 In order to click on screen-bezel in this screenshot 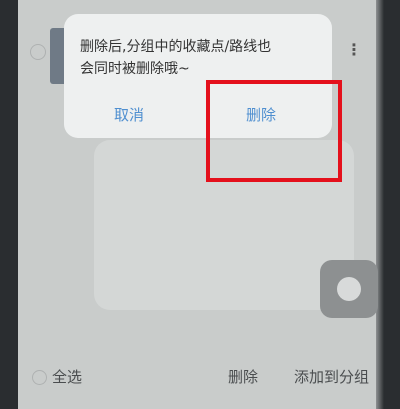, I will do `click(380, 204)`.